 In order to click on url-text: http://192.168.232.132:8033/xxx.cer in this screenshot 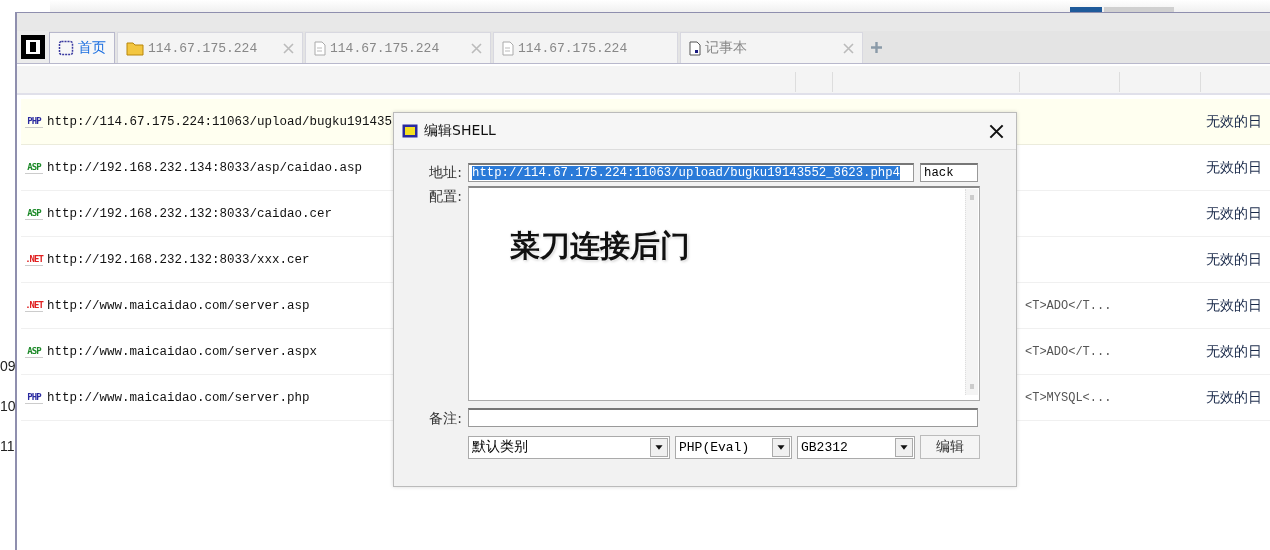, I will do `click(178, 259)`.